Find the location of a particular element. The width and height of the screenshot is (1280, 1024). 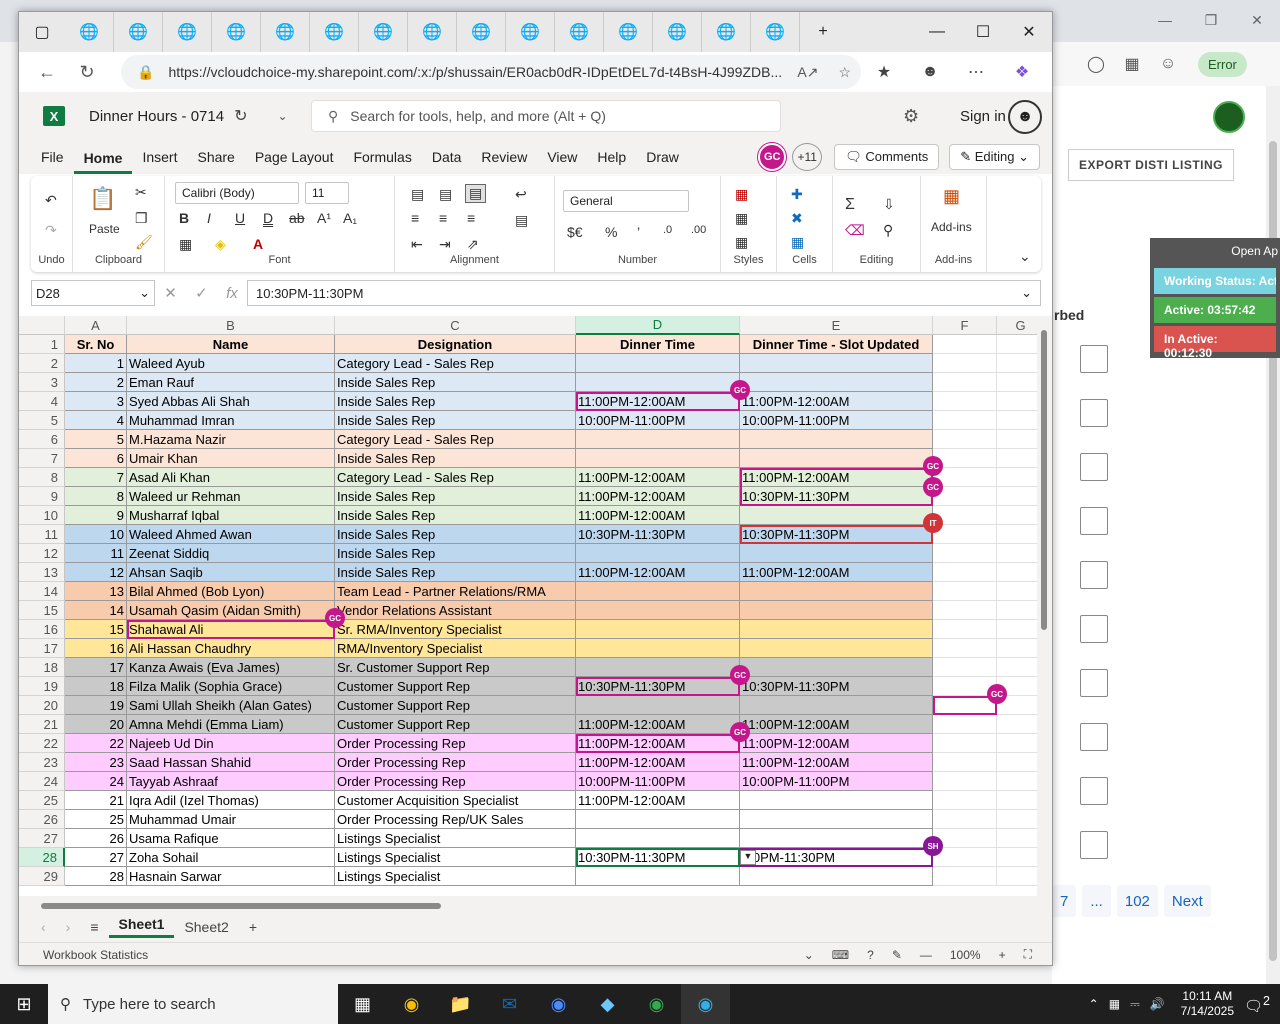

table-cell: Syed Abbas Ali Shah is located at coordinates (231, 401).